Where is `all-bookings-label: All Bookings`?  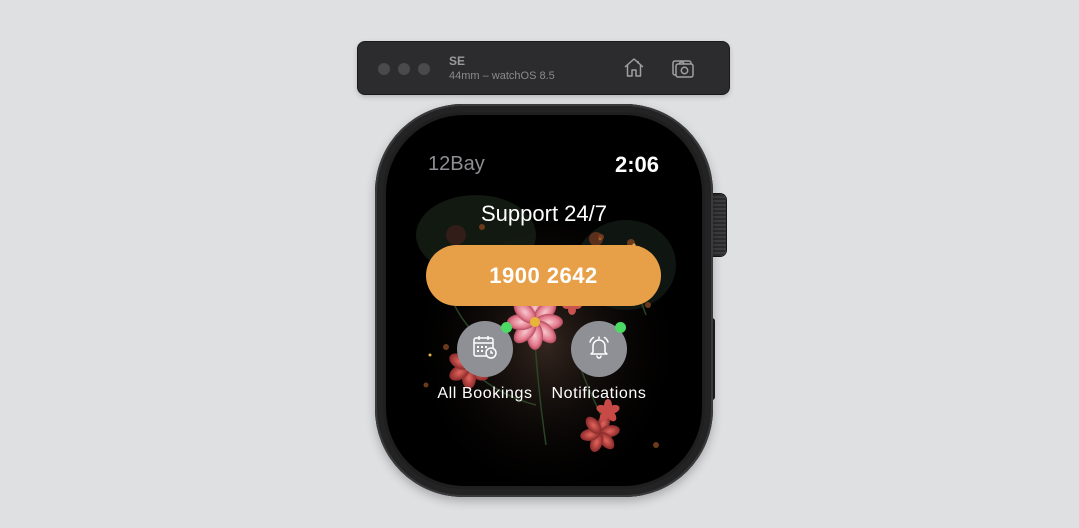 all-bookings-label: All Bookings is located at coordinates (485, 393).